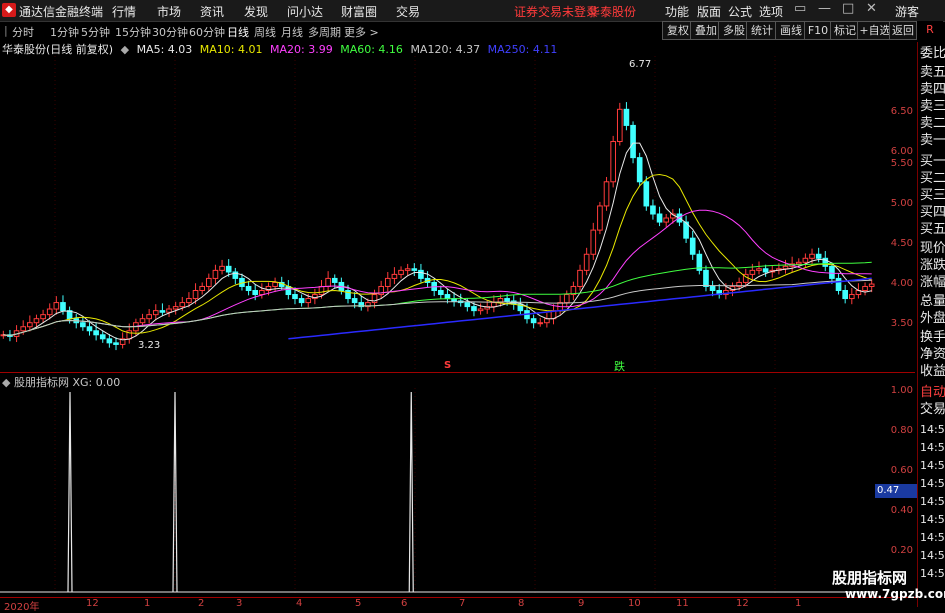  Describe the element at coordinates (932, 392) in the screenshot. I see `auto-trade-button: 自动` at that location.